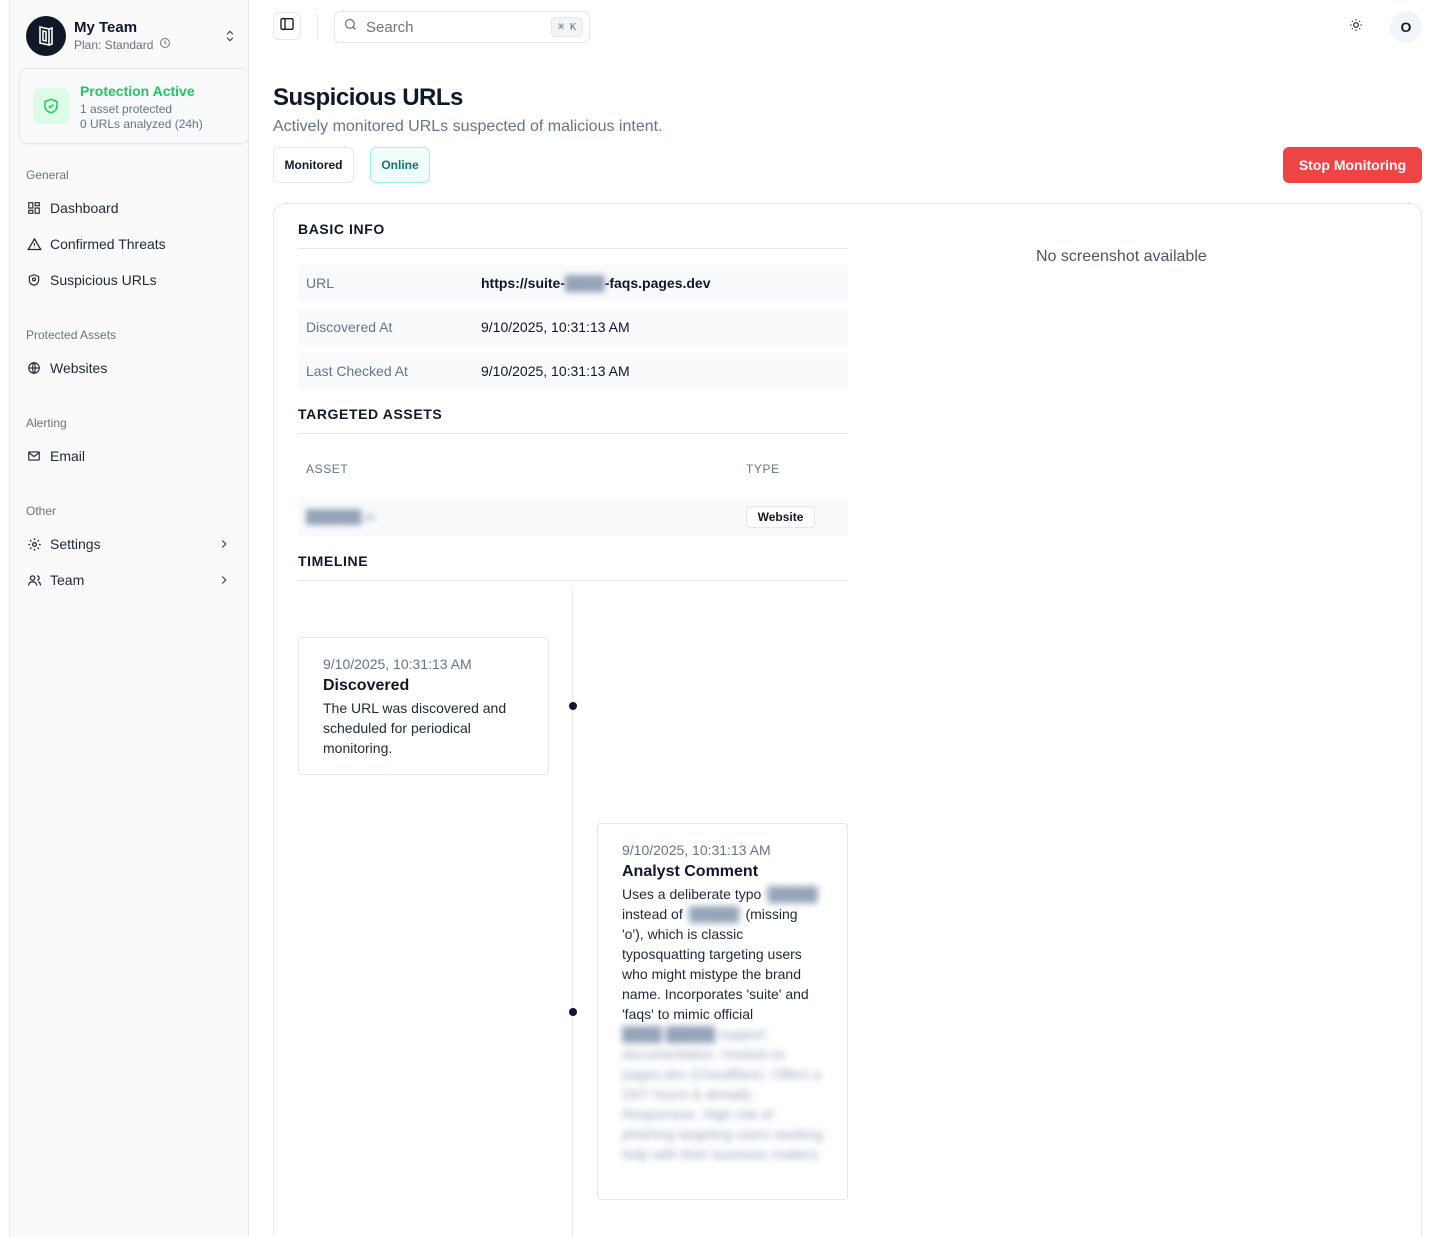 Image resolution: width=1435 pixels, height=1237 pixels. I want to click on protection-title: Protection Active, so click(137, 91).